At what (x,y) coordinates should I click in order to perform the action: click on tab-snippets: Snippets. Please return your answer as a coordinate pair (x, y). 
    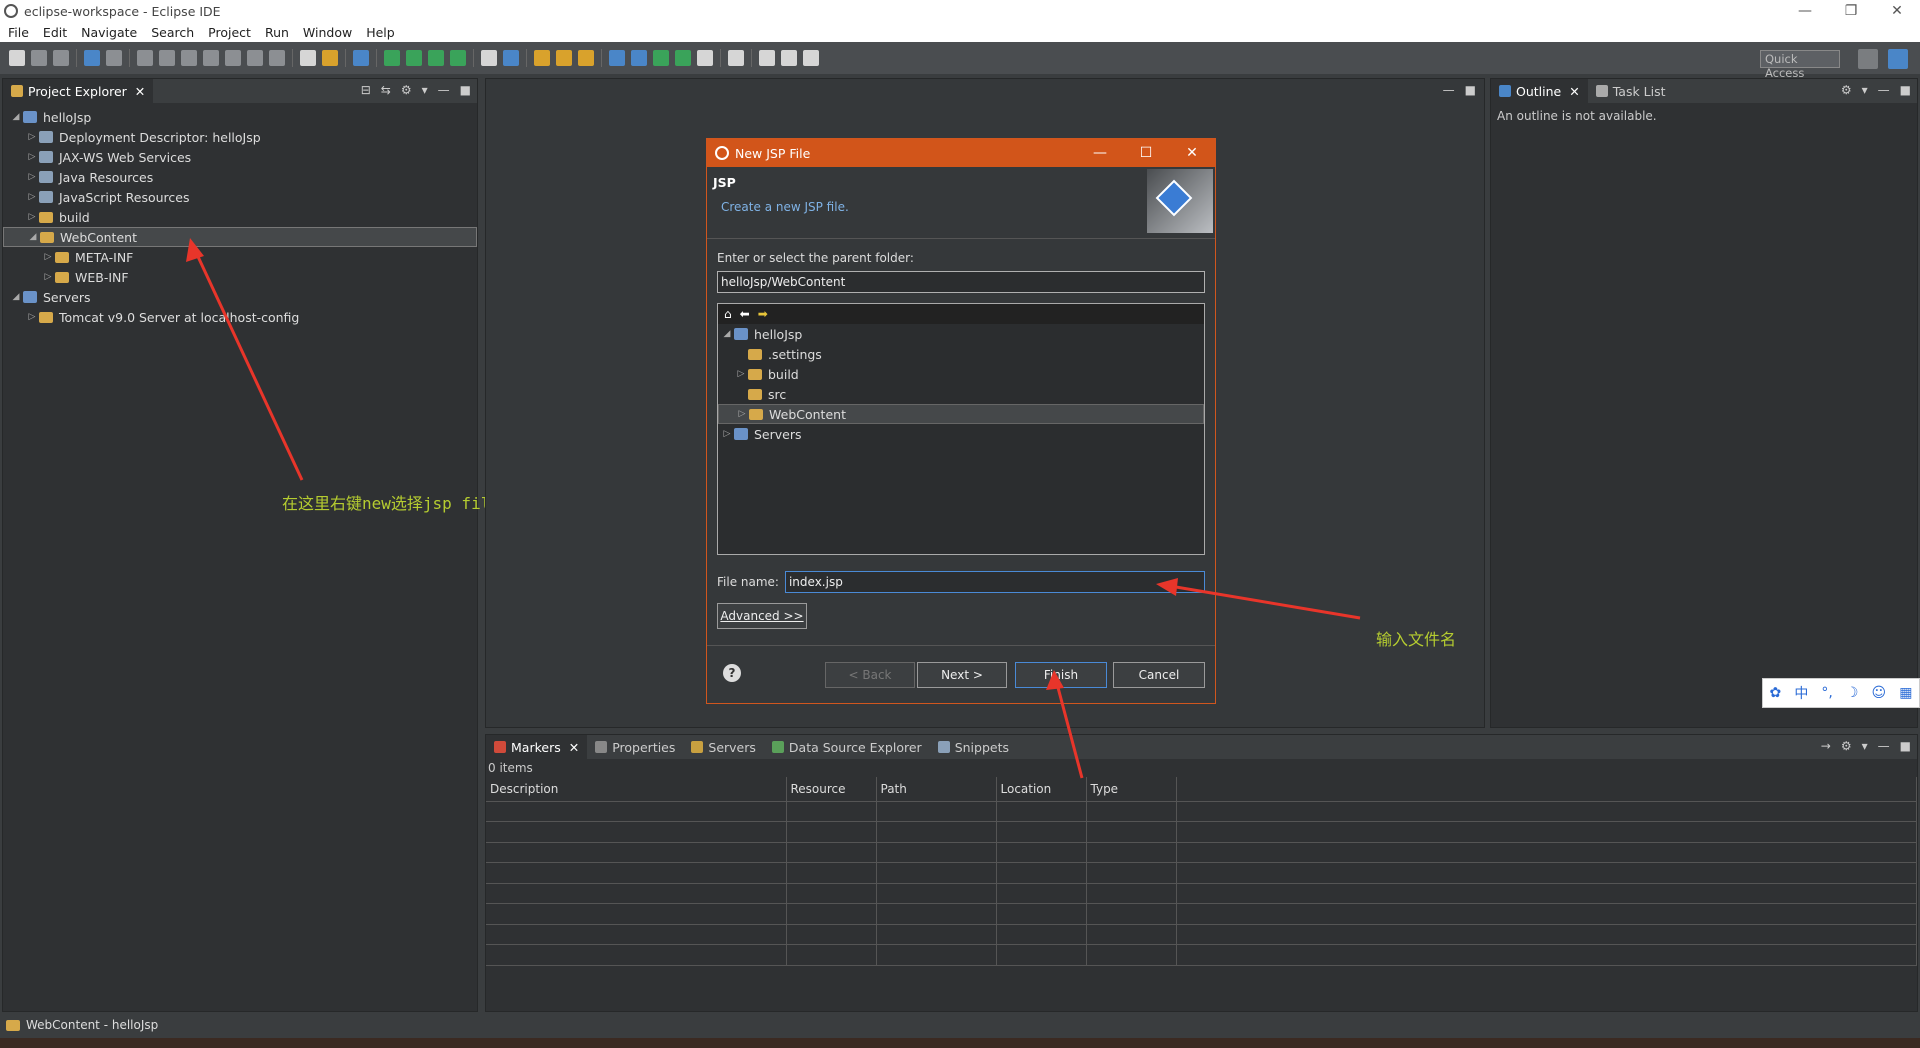
    Looking at the image, I should click on (973, 747).